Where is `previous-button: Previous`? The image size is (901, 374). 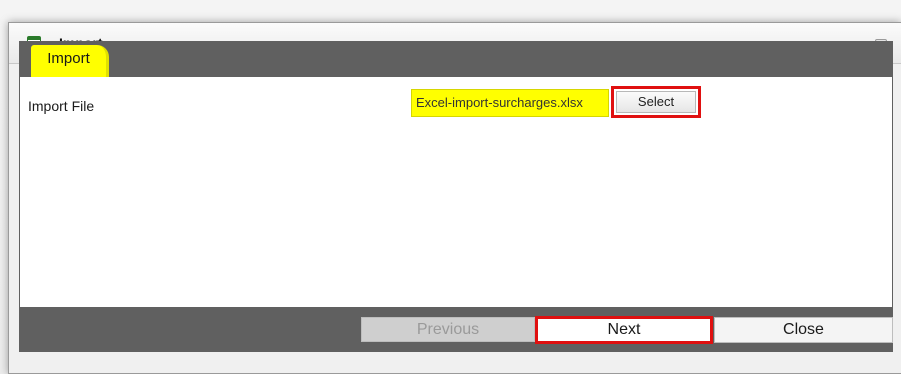
previous-button: Previous is located at coordinates (448, 329).